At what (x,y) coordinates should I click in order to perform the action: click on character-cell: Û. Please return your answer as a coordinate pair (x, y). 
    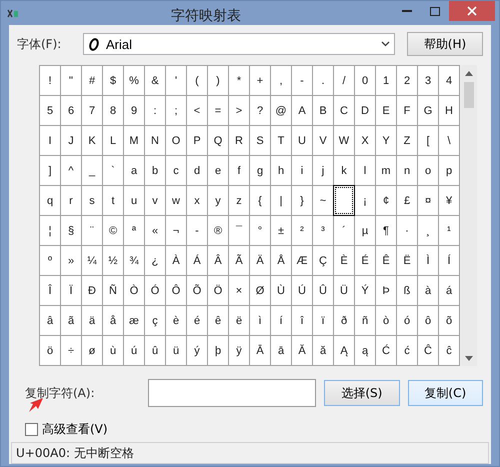
    Looking at the image, I should click on (323, 291).